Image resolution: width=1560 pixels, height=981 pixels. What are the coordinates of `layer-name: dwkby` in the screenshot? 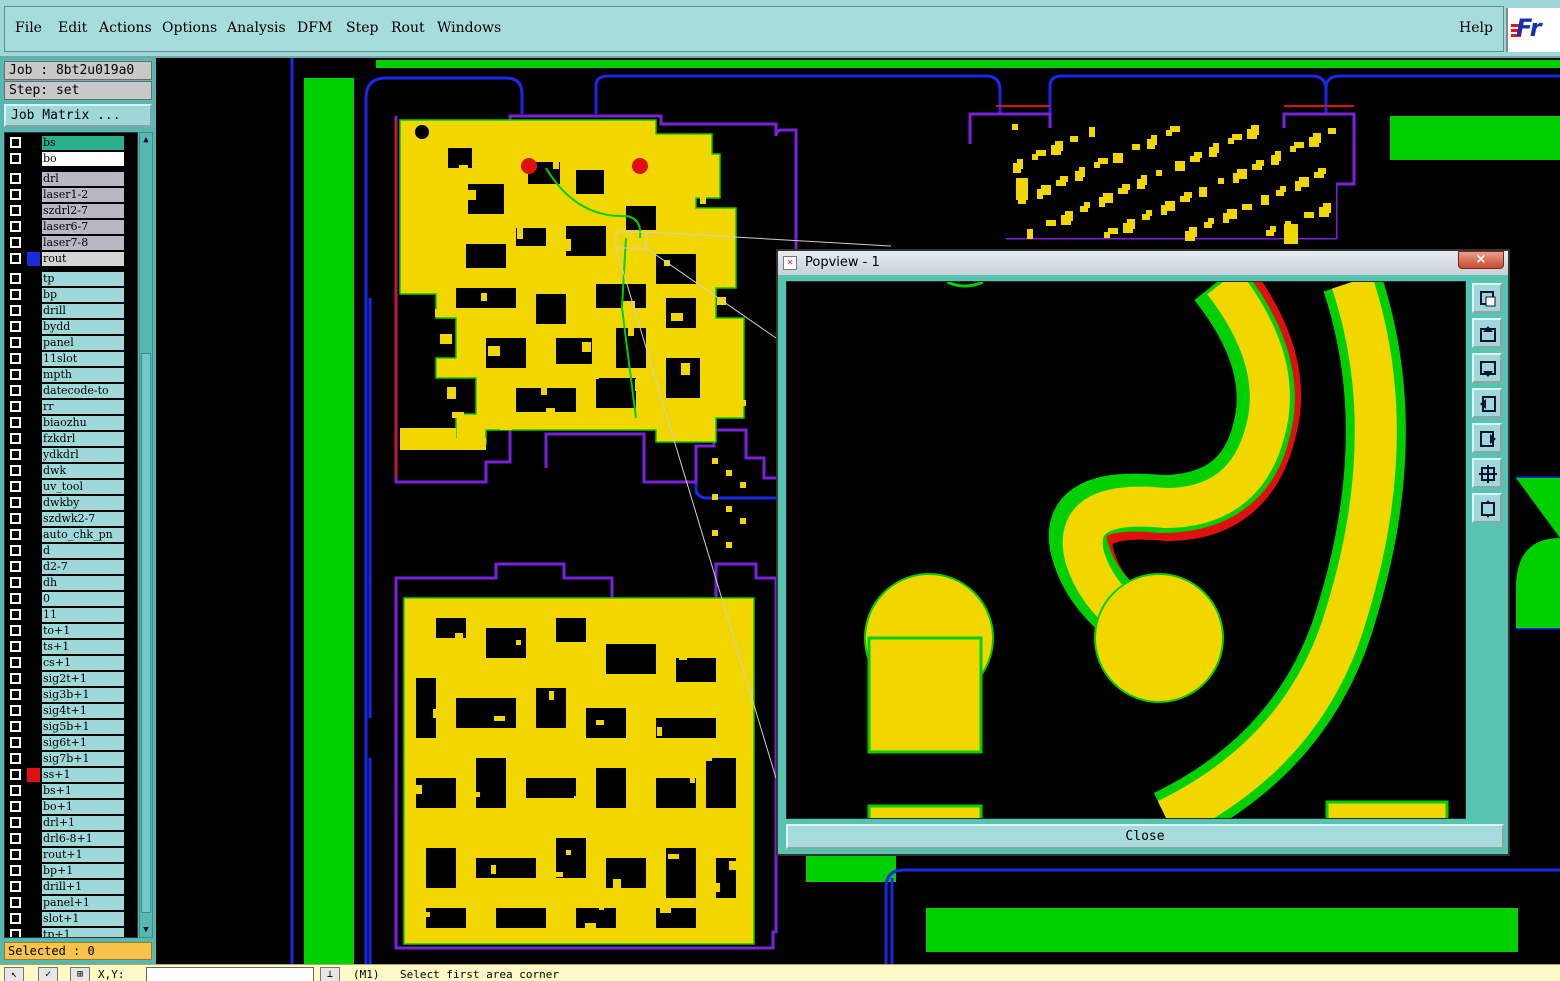 It's located at (83, 503).